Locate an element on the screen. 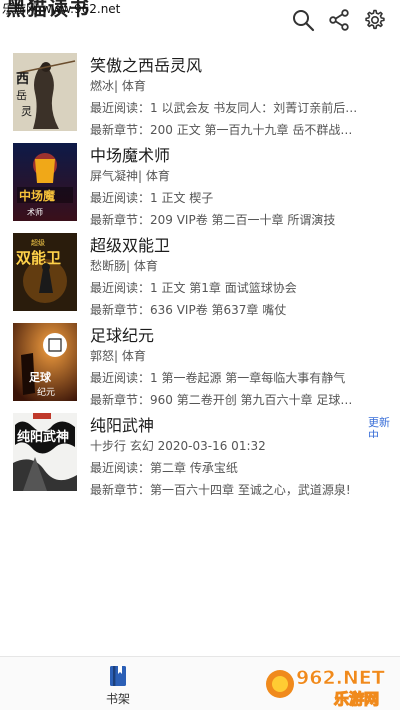 Image resolution: width=400 pixels, height=710 pixels. svg-text: 中场魔 is located at coordinates (37, 195).